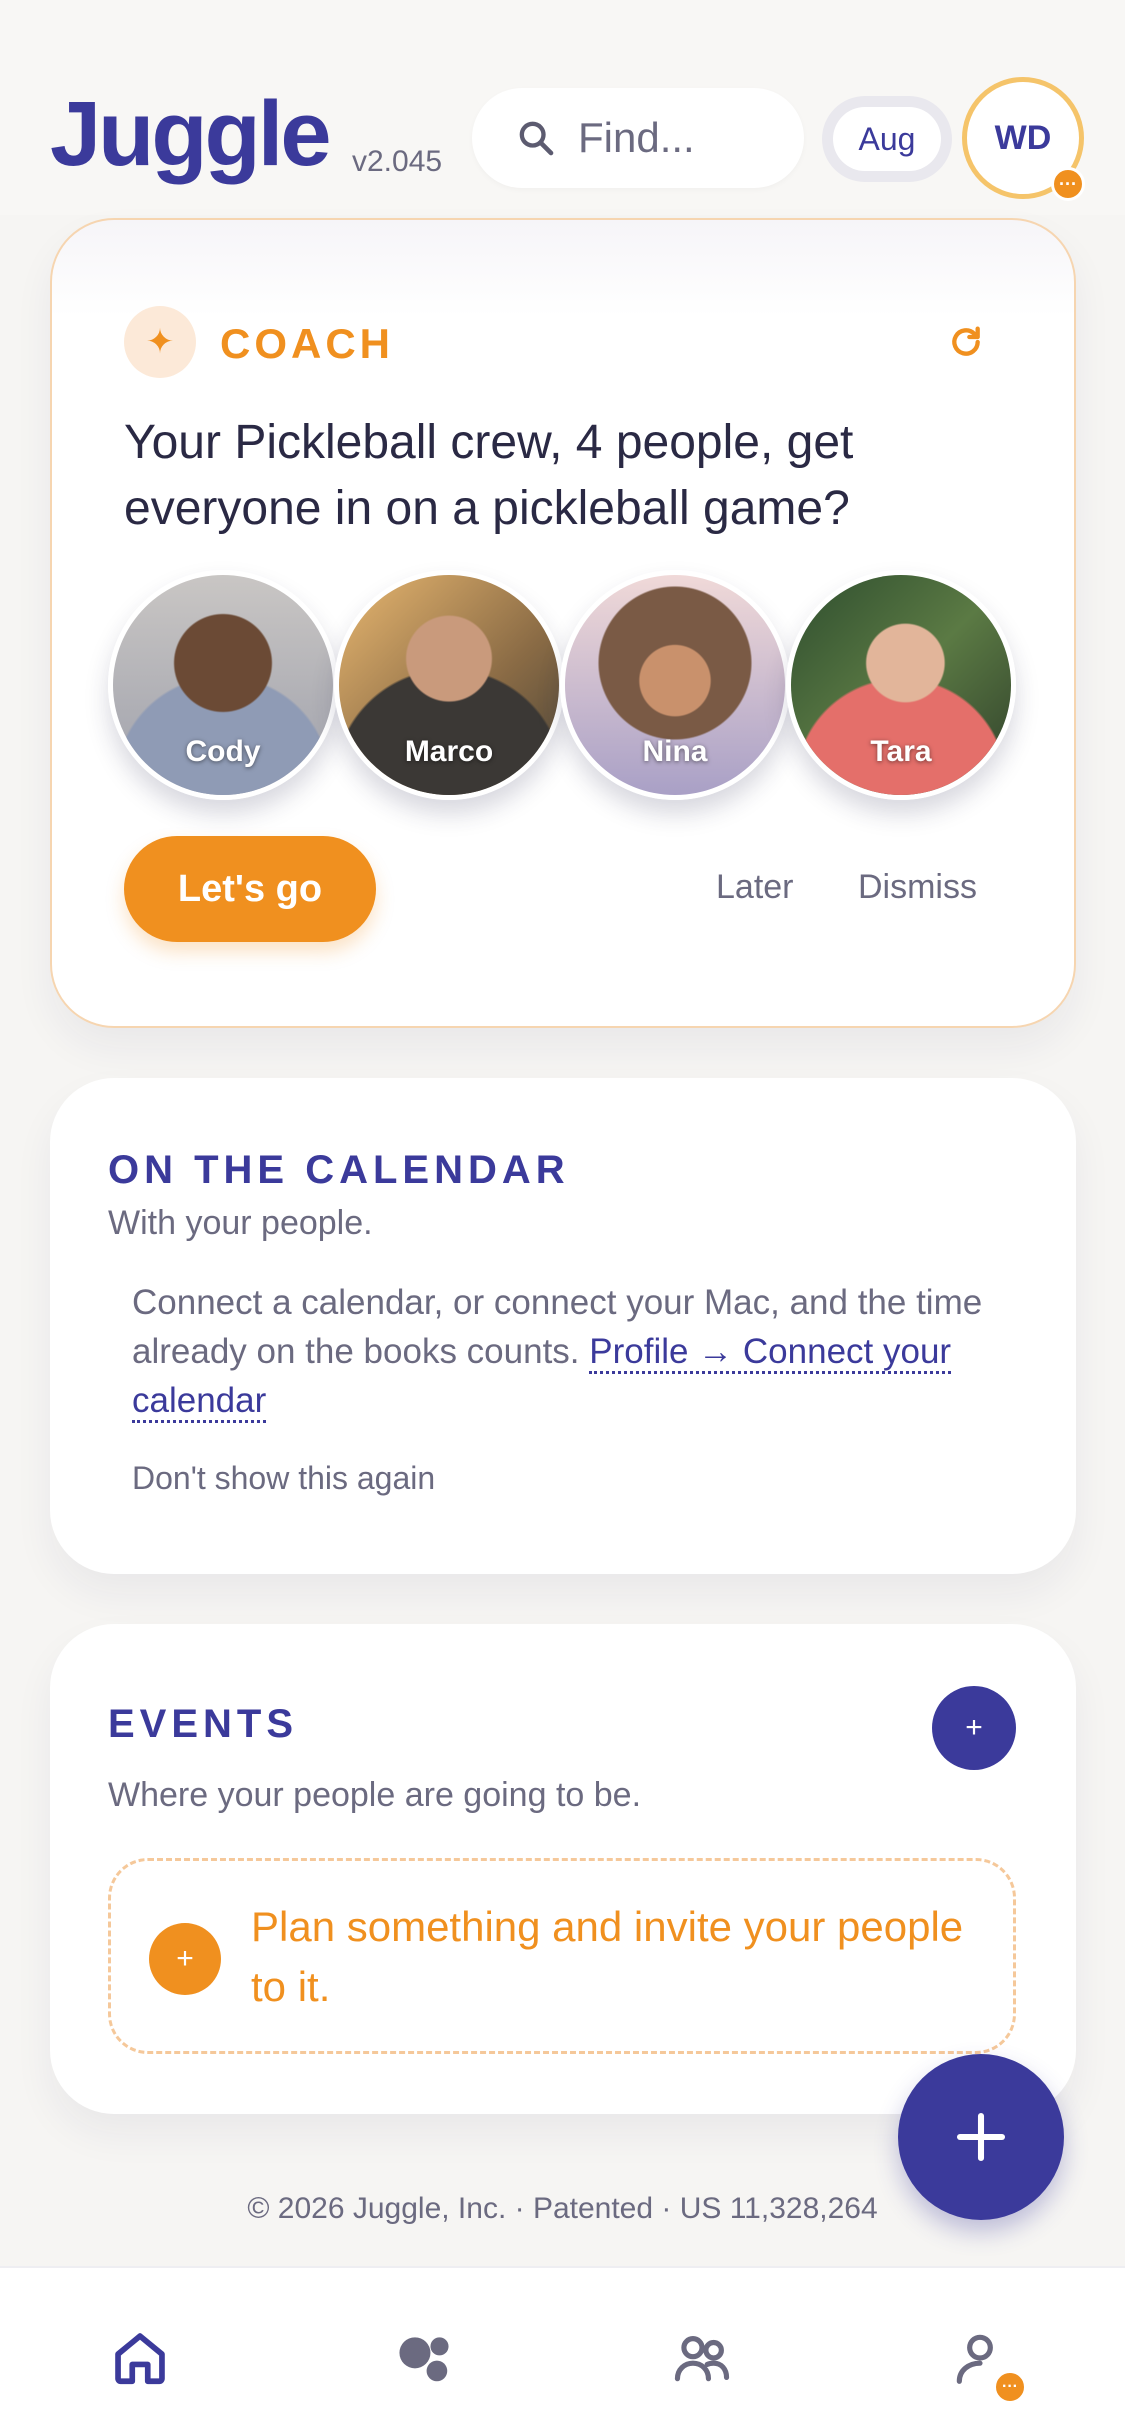 Image resolution: width=1125 pixels, height=2436 pixels. What do you see at coordinates (185, 1959) in the screenshot?
I see `plus-icon: +` at bounding box center [185, 1959].